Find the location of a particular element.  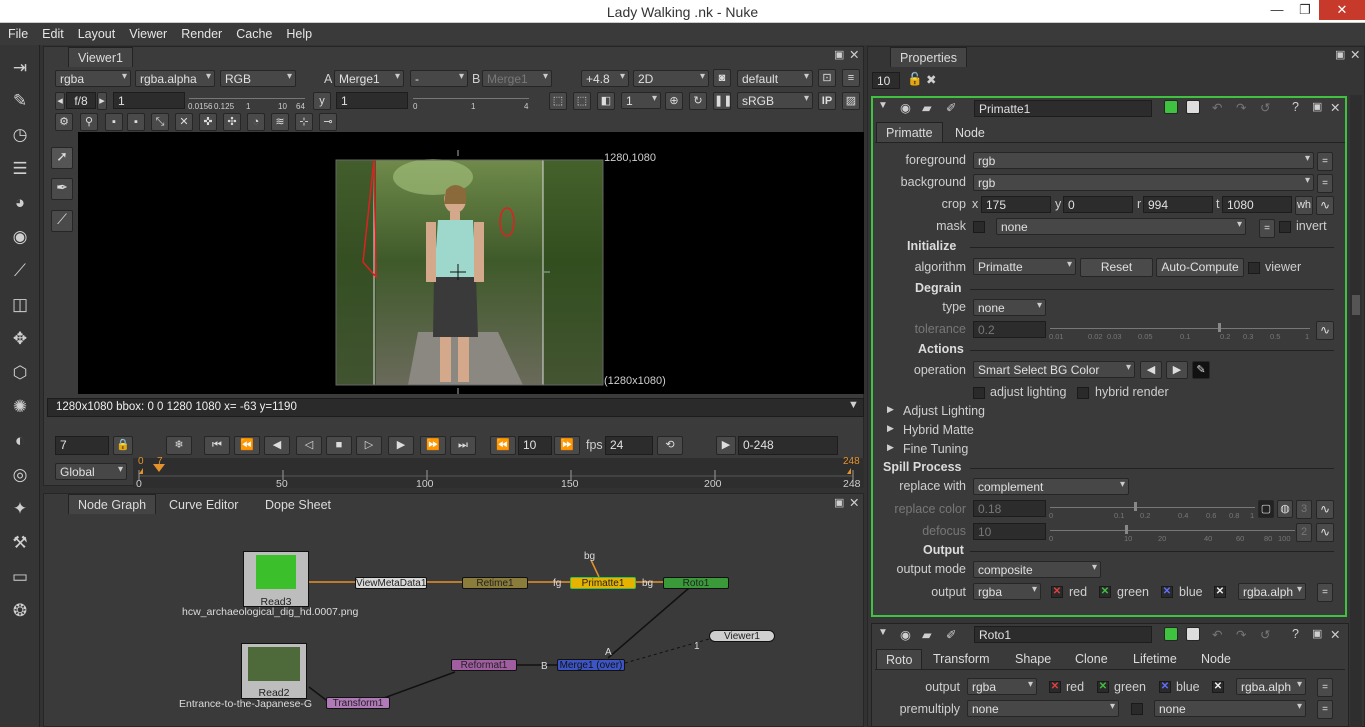

merge-icon: ◫ is located at coordinates (20, 305).